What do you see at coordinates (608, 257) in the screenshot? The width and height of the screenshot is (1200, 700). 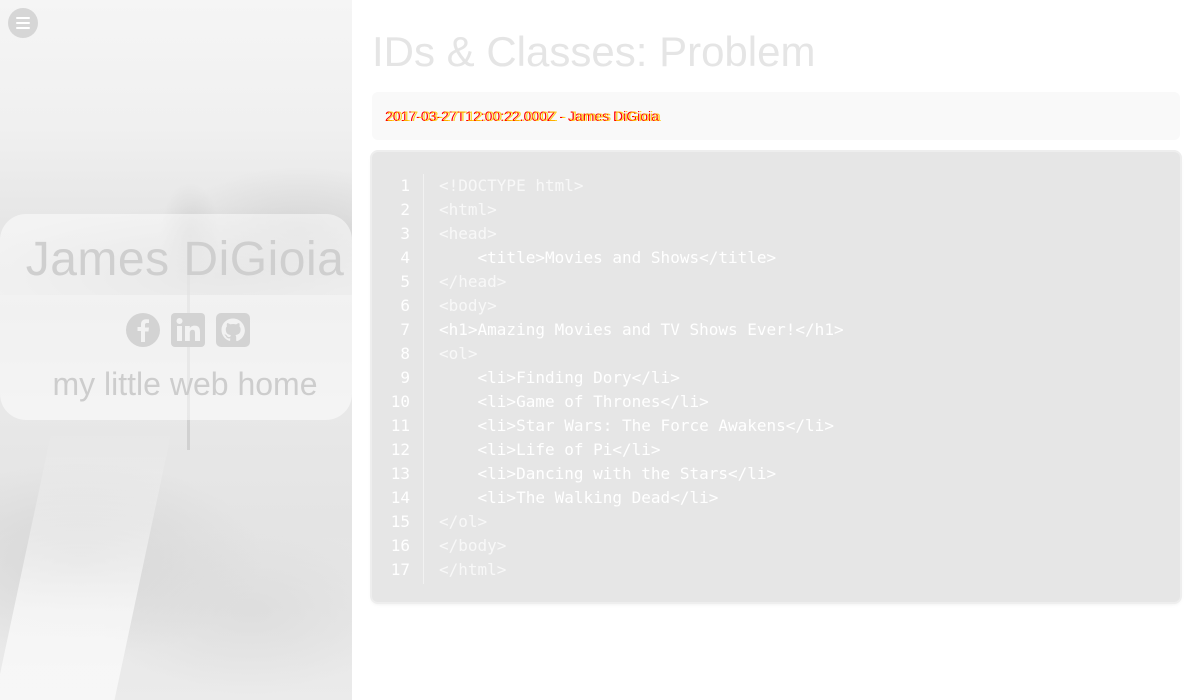 I see `code-line: <title>Movies and Shows</title>` at bounding box center [608, 257].